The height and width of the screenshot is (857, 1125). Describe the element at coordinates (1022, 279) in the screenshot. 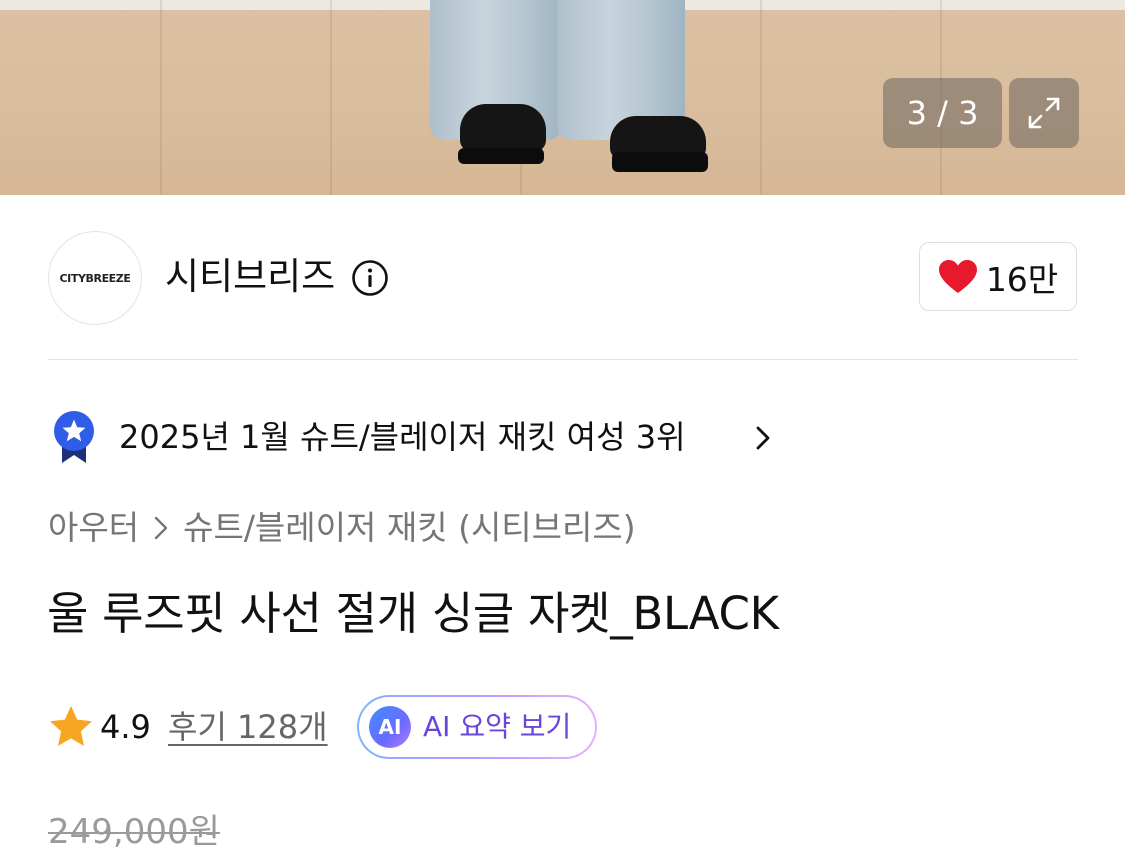

I see `like-count: 16만` at that location.